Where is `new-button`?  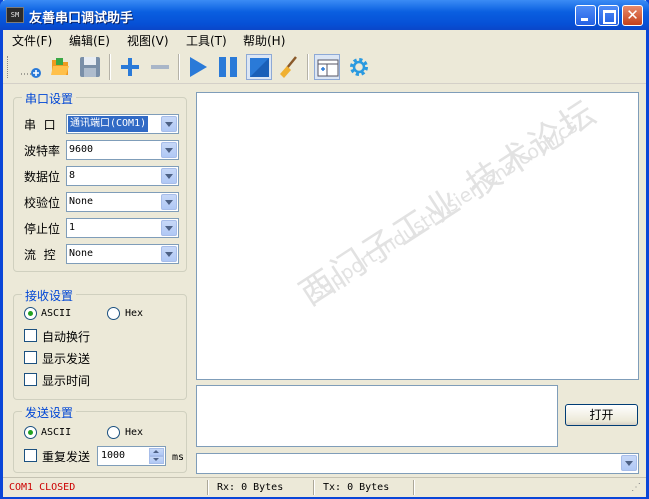 new-button is located at coordinates (30, 67).